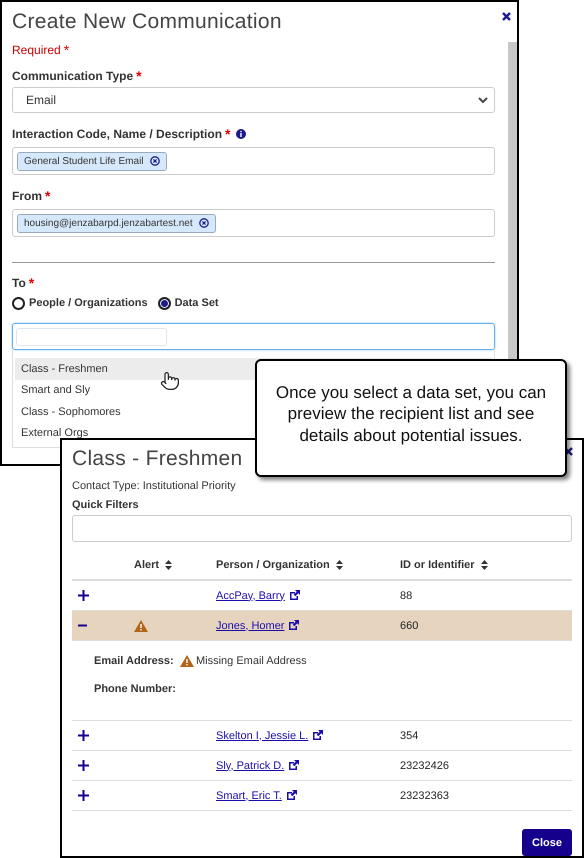  I want to click on table-cell: 23232426, so click(424, 766).